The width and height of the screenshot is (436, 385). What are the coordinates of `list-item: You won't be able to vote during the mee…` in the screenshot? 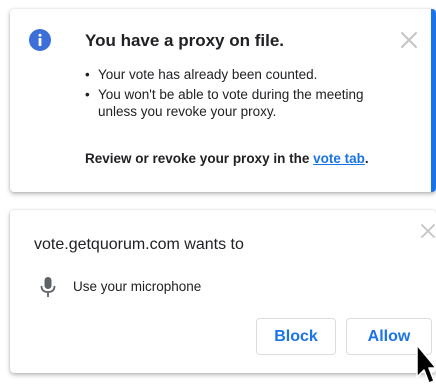 It's located at (240, 103).